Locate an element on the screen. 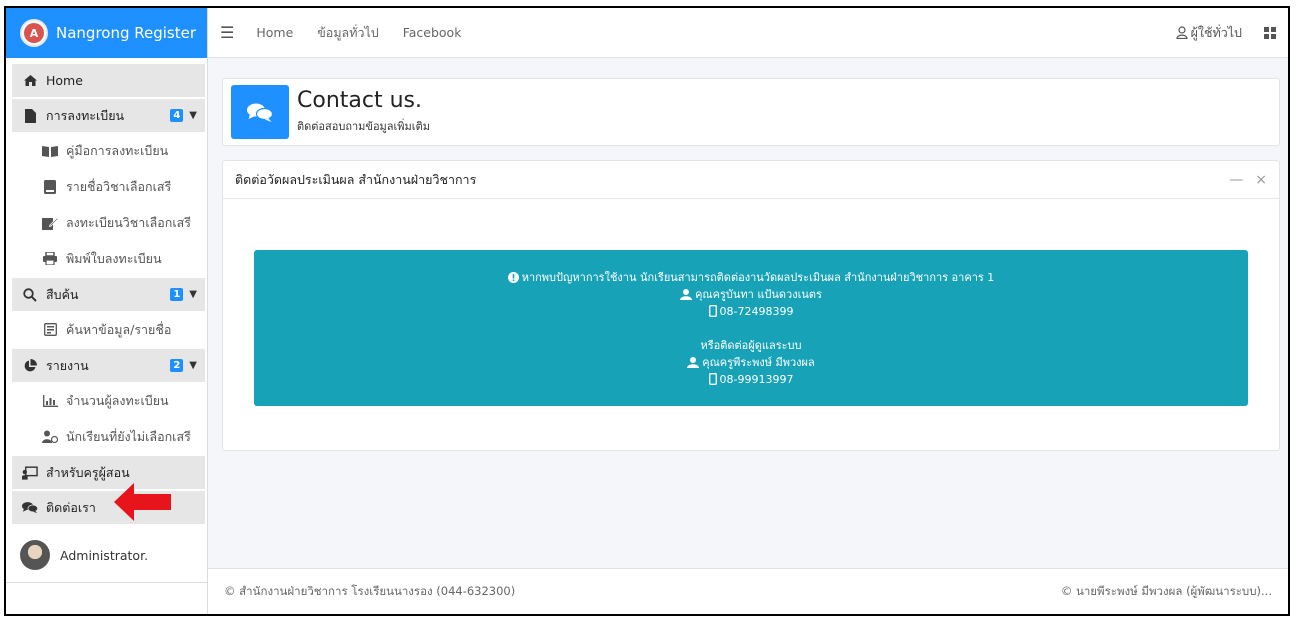  contact2-phone: 08-99913997 is located at coordinates (750, 379).